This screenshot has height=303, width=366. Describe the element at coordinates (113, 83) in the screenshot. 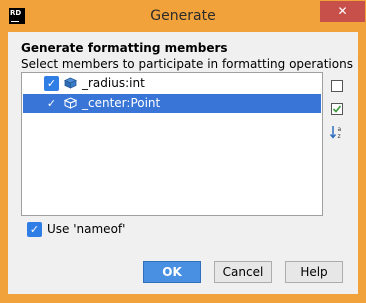

I see `member-label: _radius:int` at that location.